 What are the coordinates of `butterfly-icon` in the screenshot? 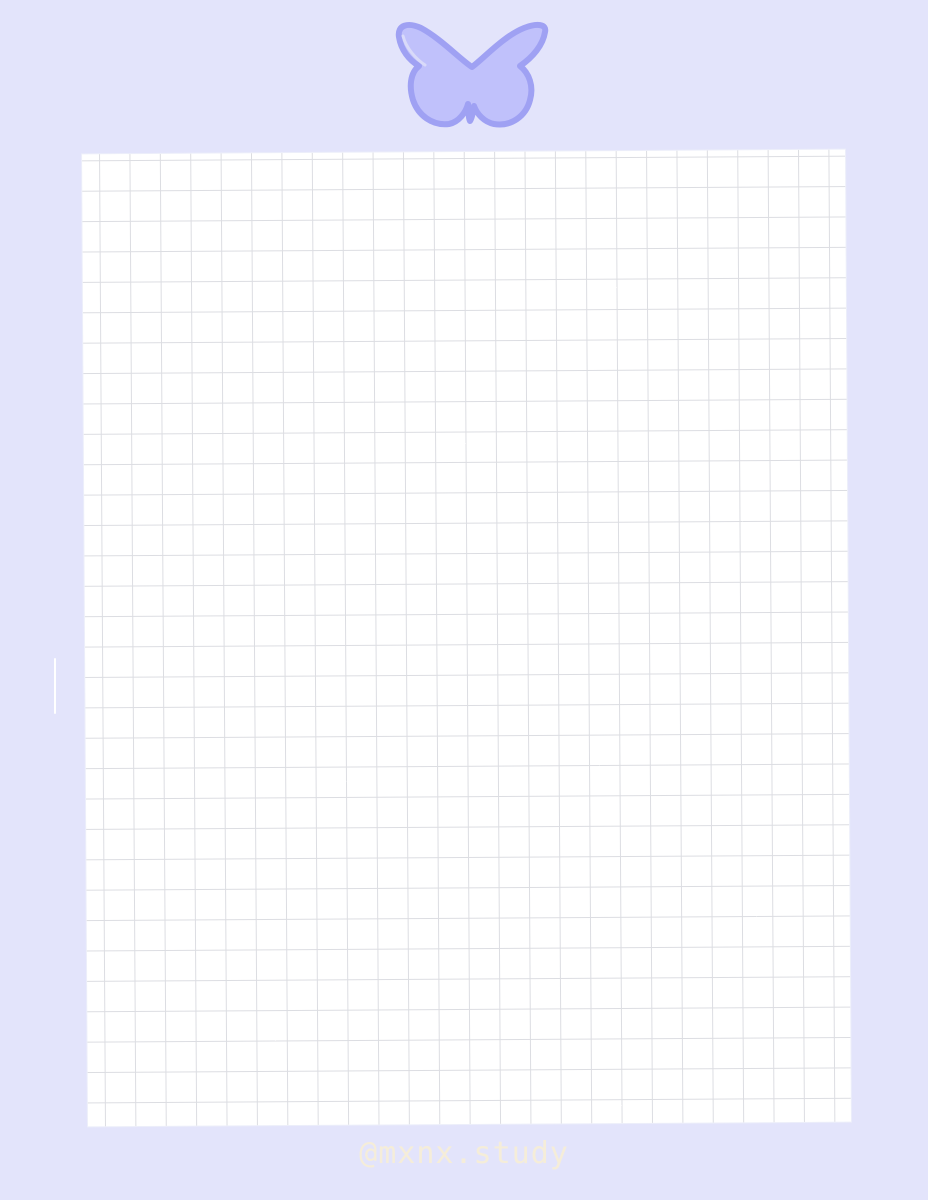 It's located at (472, 74).